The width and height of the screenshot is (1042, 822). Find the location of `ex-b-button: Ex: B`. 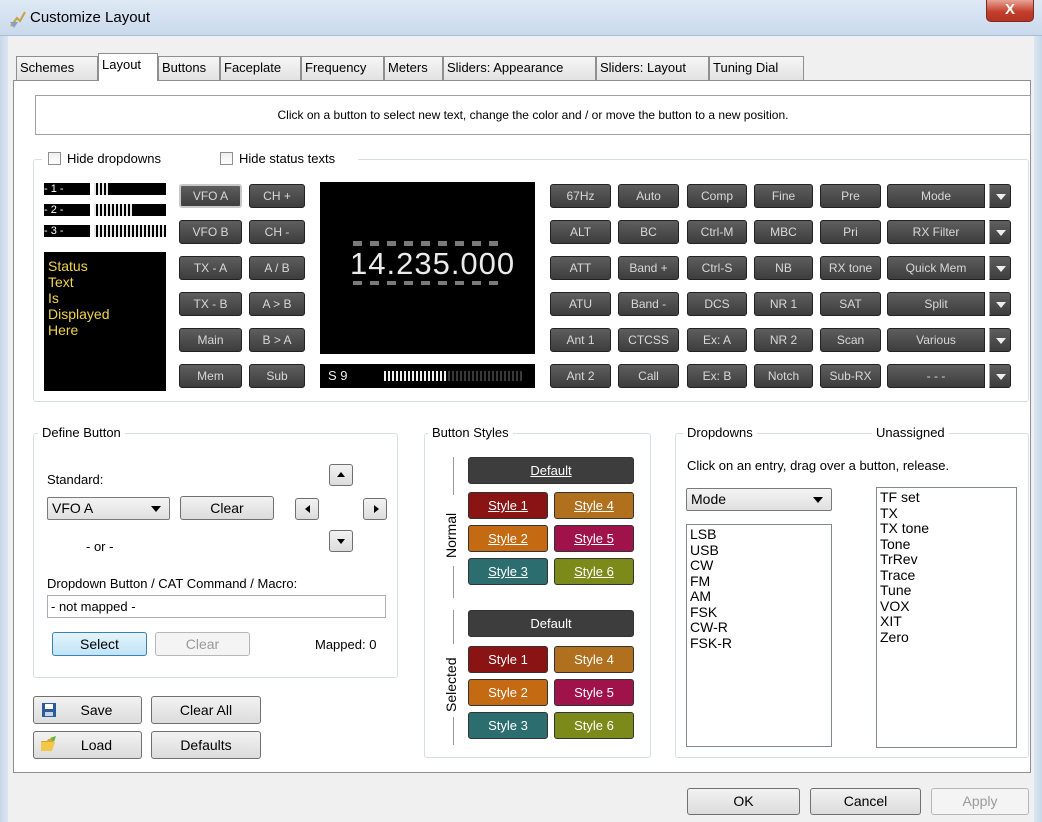

ex-b-button: Ex: B is located at coordinates (717, 376).